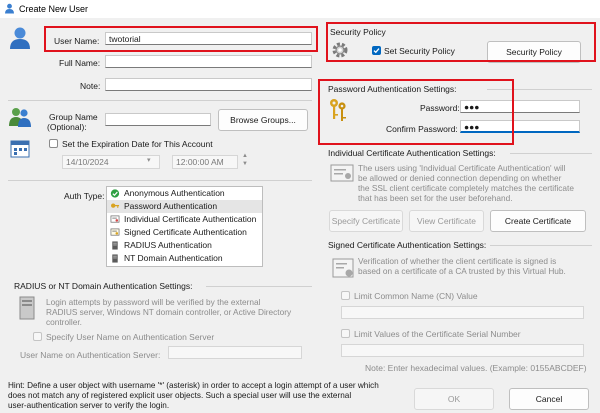 This screenshot has height=413, width=600. I want to click on list-item: Signed Certificate Authentication, so click(184, 232).